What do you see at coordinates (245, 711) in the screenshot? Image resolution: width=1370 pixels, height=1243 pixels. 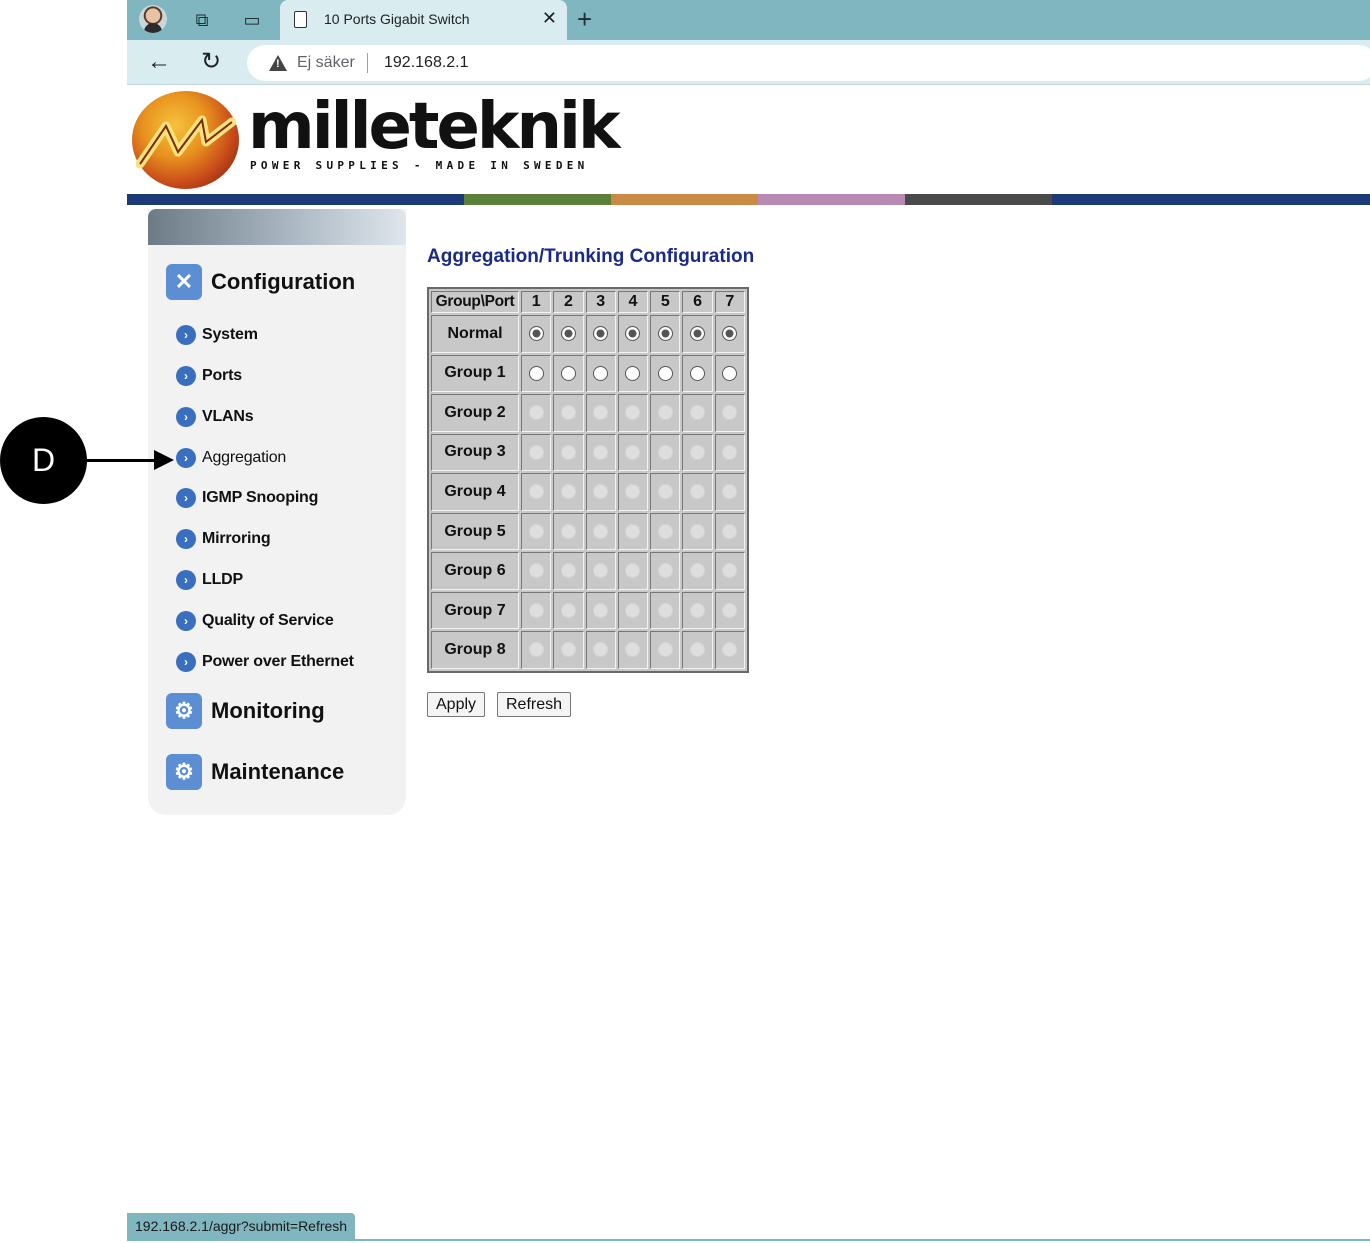 I see `sidebar-section-monitoring: ⚙ Monitoring` at bounding box center [245, 711].